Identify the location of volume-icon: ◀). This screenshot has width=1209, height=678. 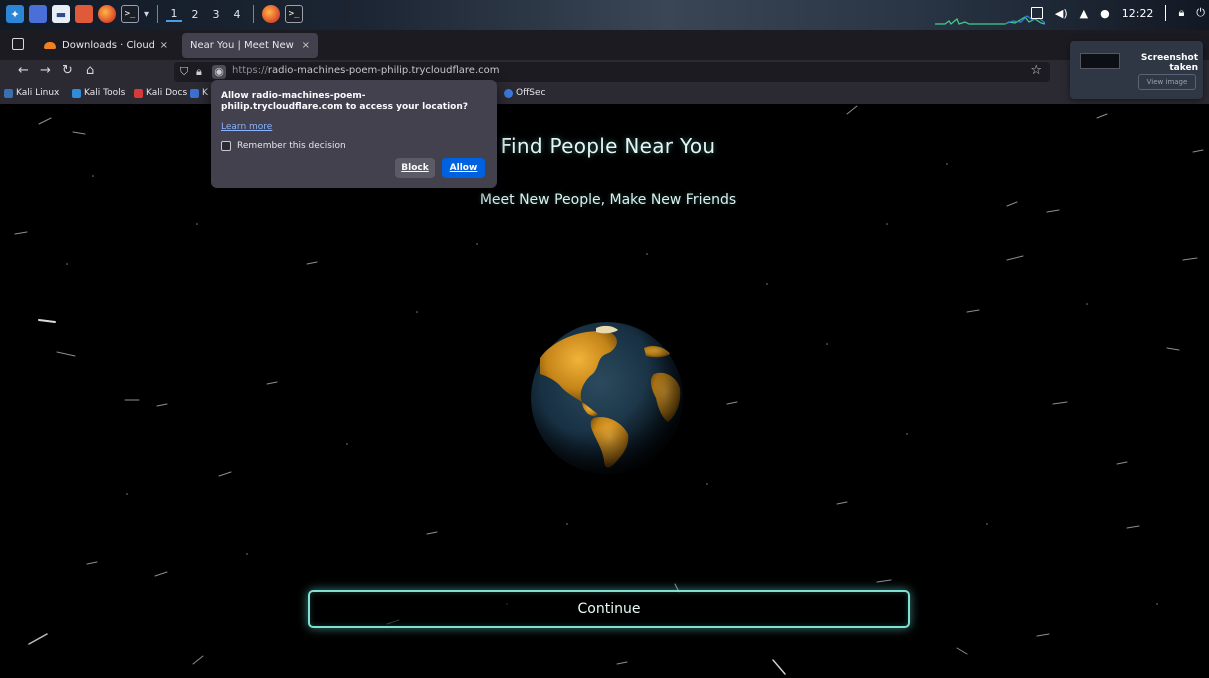
(1061, 13).